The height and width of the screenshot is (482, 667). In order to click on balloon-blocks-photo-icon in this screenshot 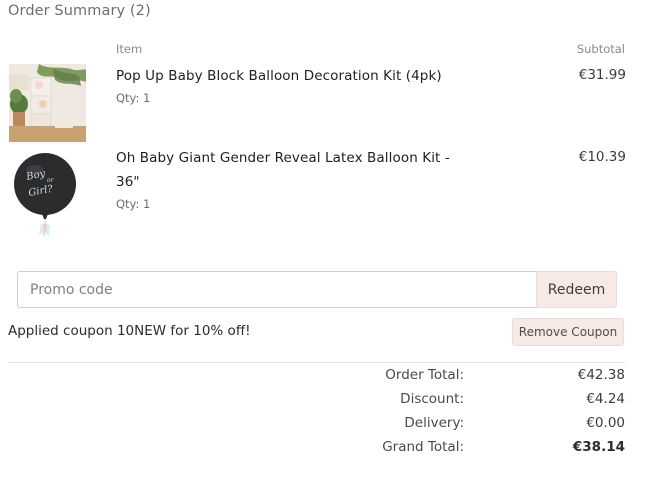, I will do `click(47, 103)`.